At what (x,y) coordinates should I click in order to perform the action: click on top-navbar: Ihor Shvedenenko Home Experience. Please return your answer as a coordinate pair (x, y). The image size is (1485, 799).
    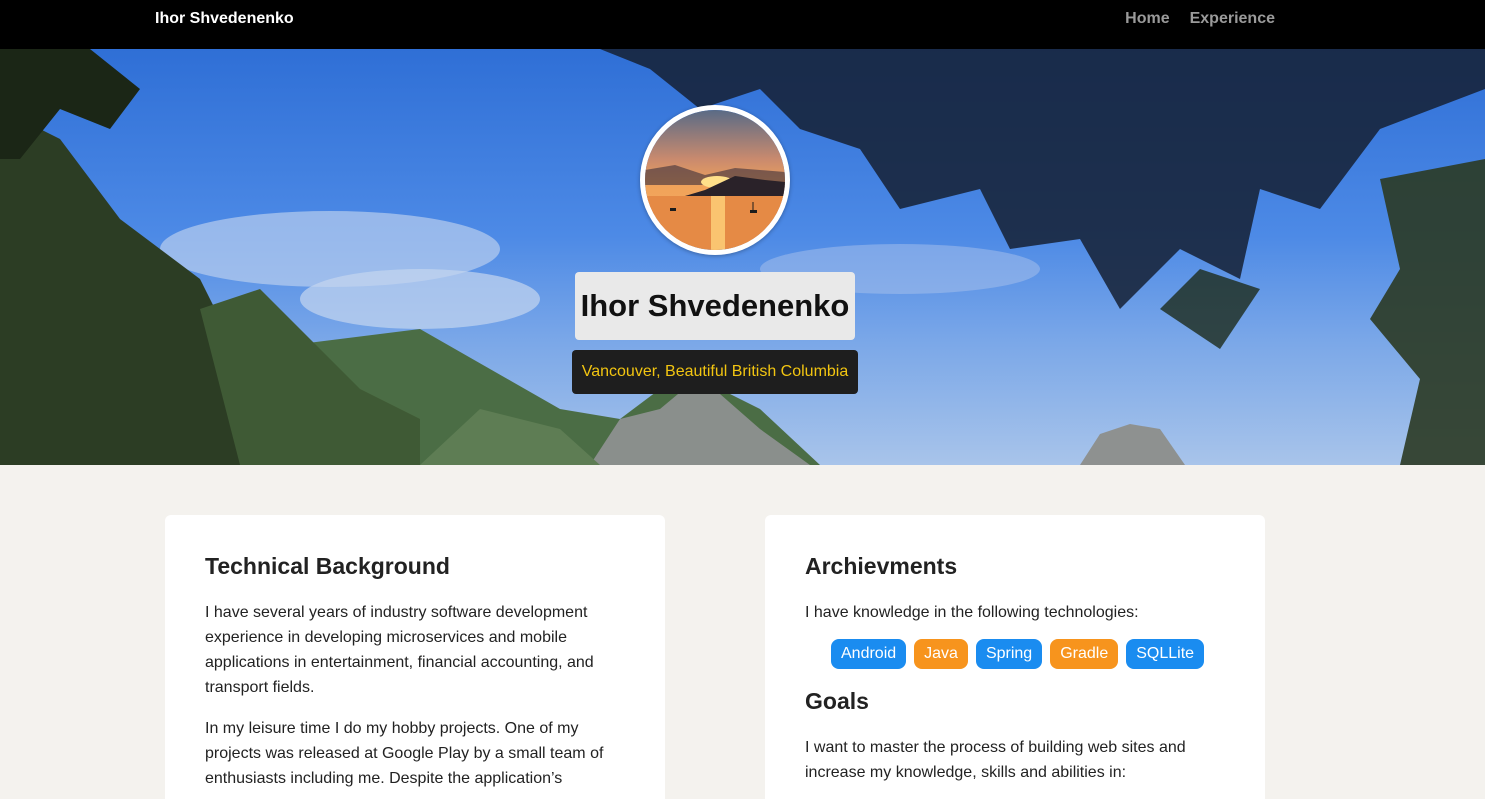
    Looking at the image, I should click on (742, 24).